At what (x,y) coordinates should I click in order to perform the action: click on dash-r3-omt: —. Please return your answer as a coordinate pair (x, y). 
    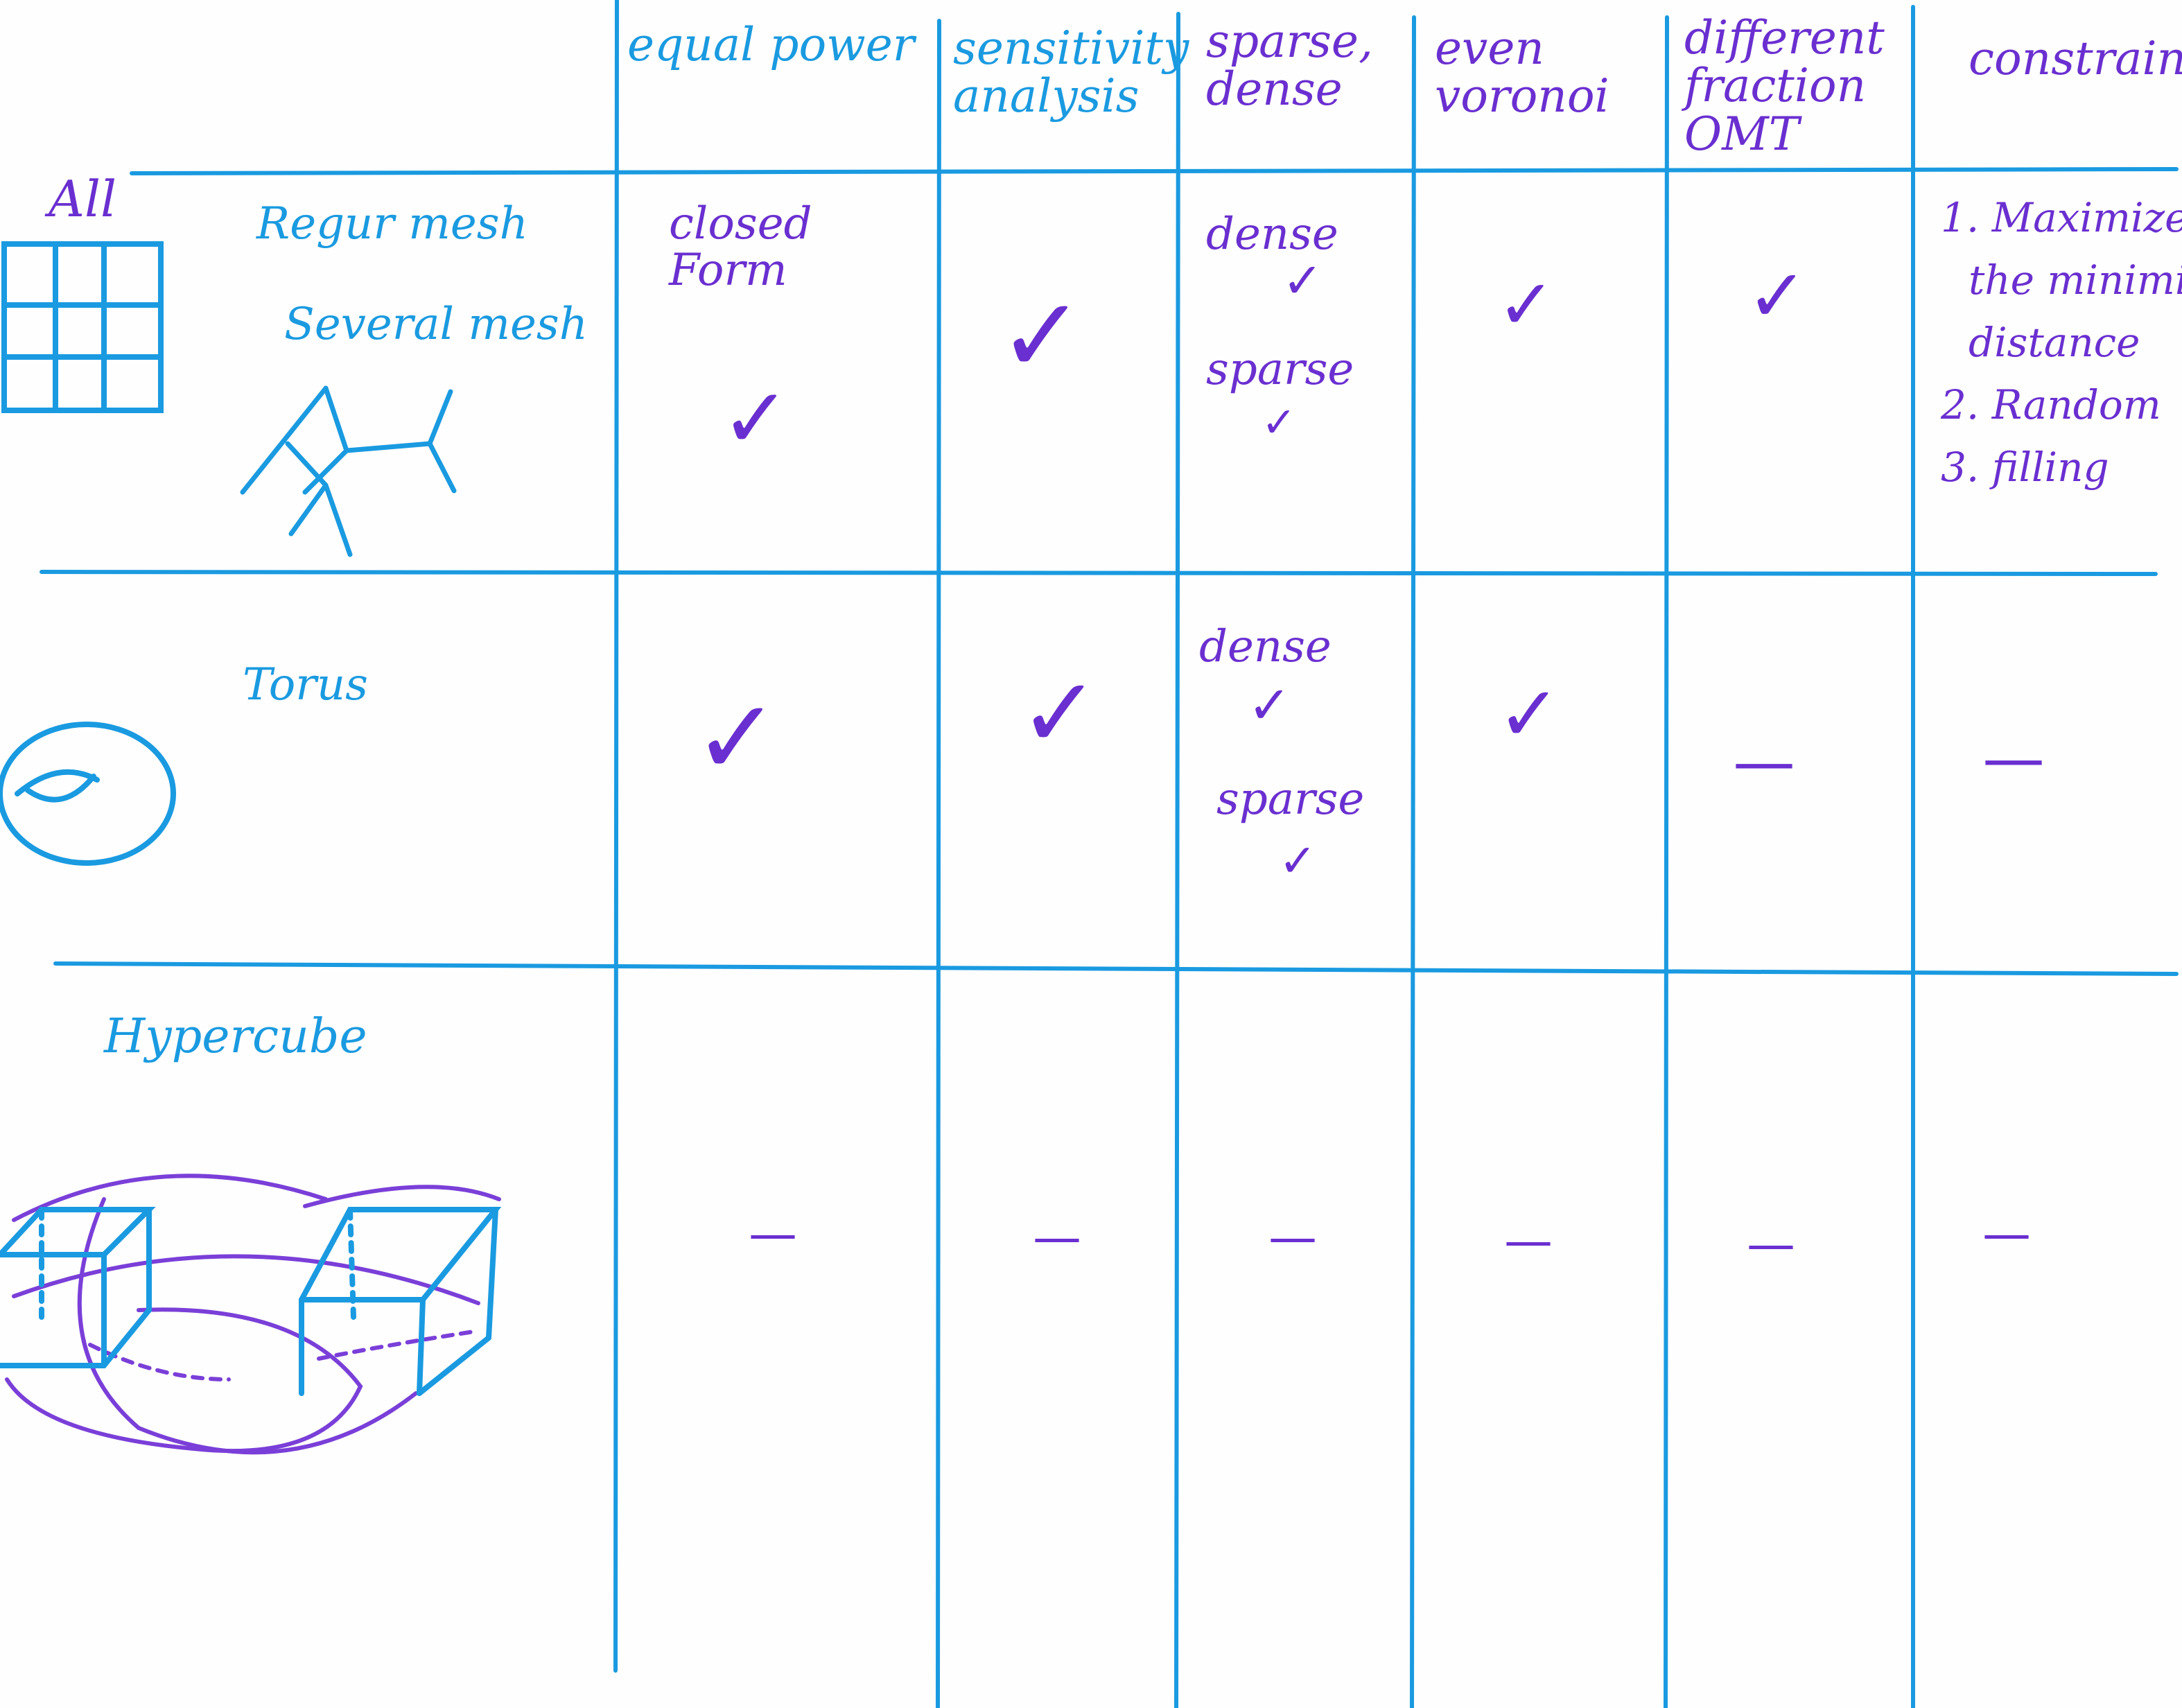
    Looking at the image, I should click on (1771, 1244).